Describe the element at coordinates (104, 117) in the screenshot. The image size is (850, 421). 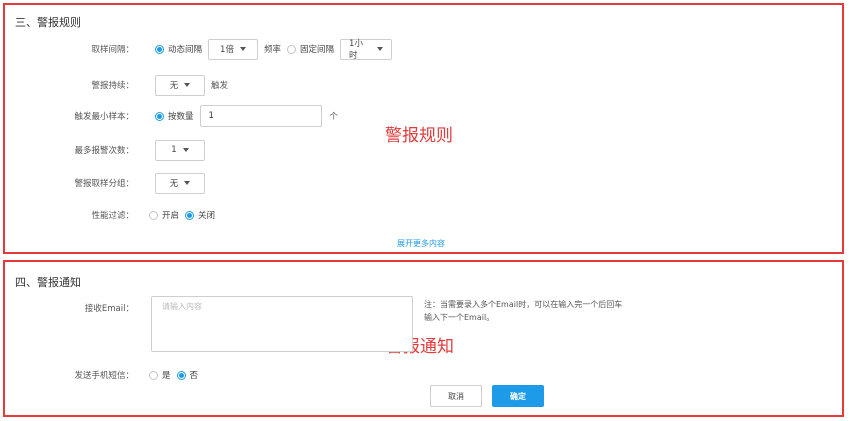
I see `label-min-sample: 触发最小样本：` at that location.